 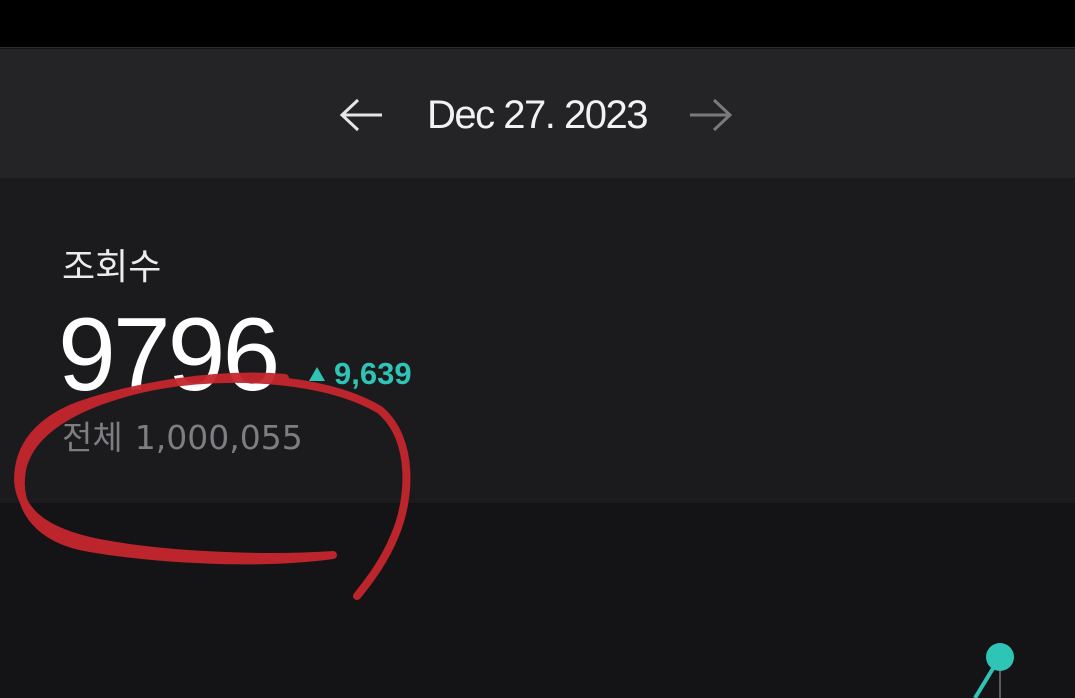 What do you see at coordinates (218, 437) in the screenshot?
I see `total-value: 1,000,055` at bounding box center [218, 437].